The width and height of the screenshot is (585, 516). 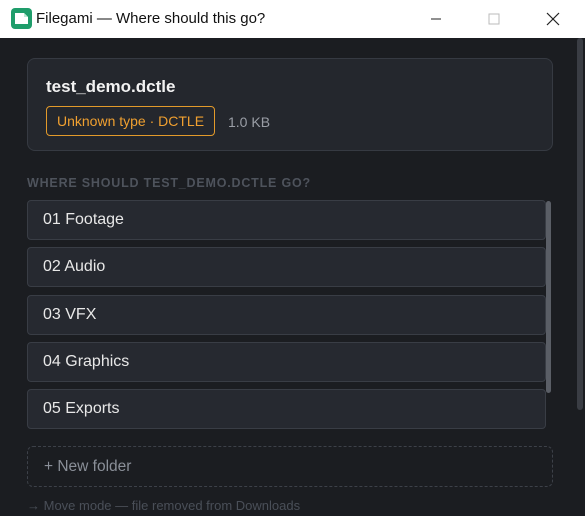 What do you see at coordinates (580, 224) in the screenshot?
I see `window-scrollbar` at bounding box center [580, 224].